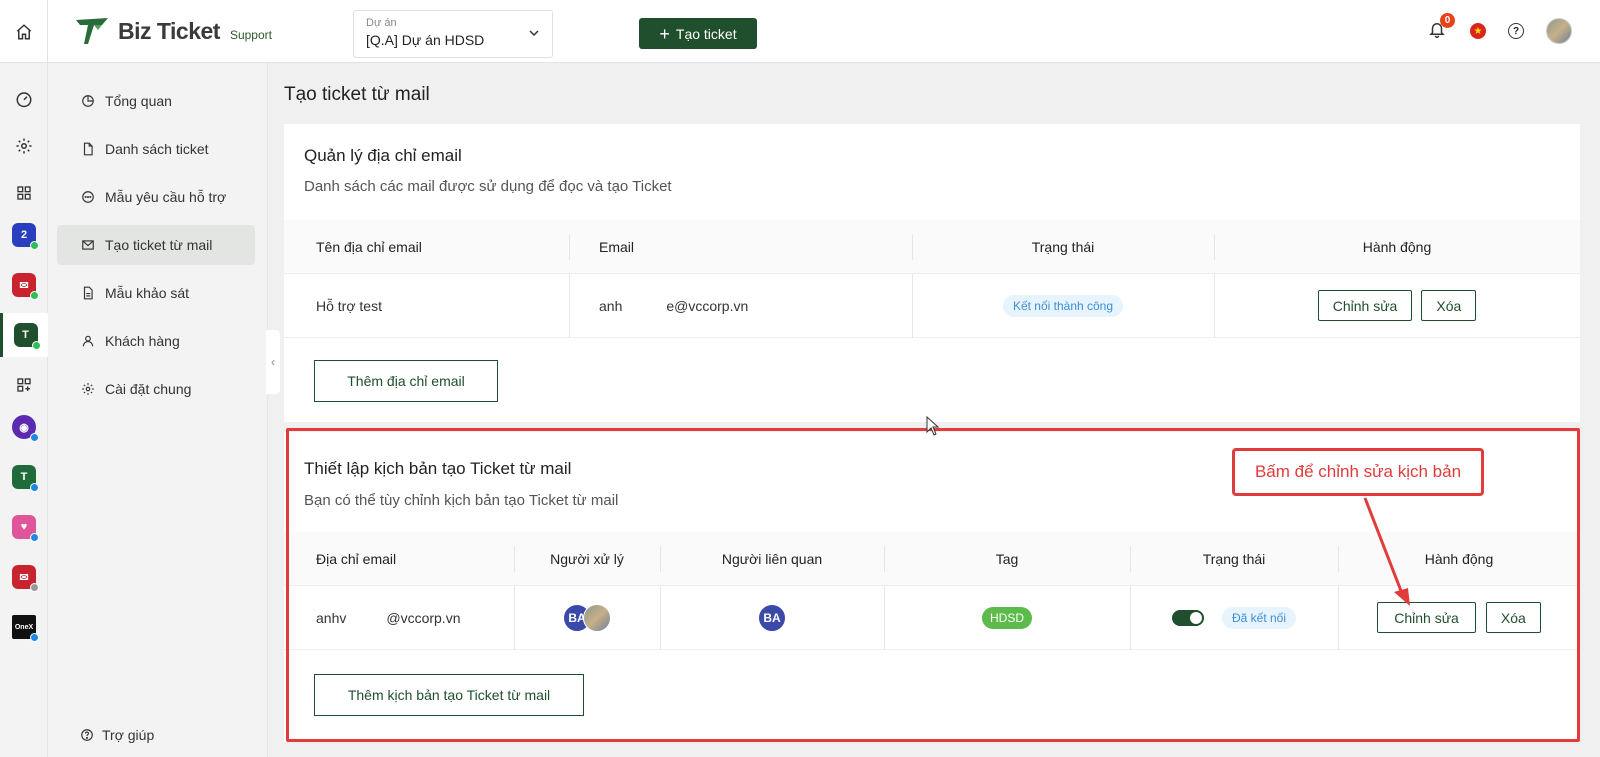 The width and height of the screenshot is (1600, 757). I want to click on gear-icon, so click(88, 389).